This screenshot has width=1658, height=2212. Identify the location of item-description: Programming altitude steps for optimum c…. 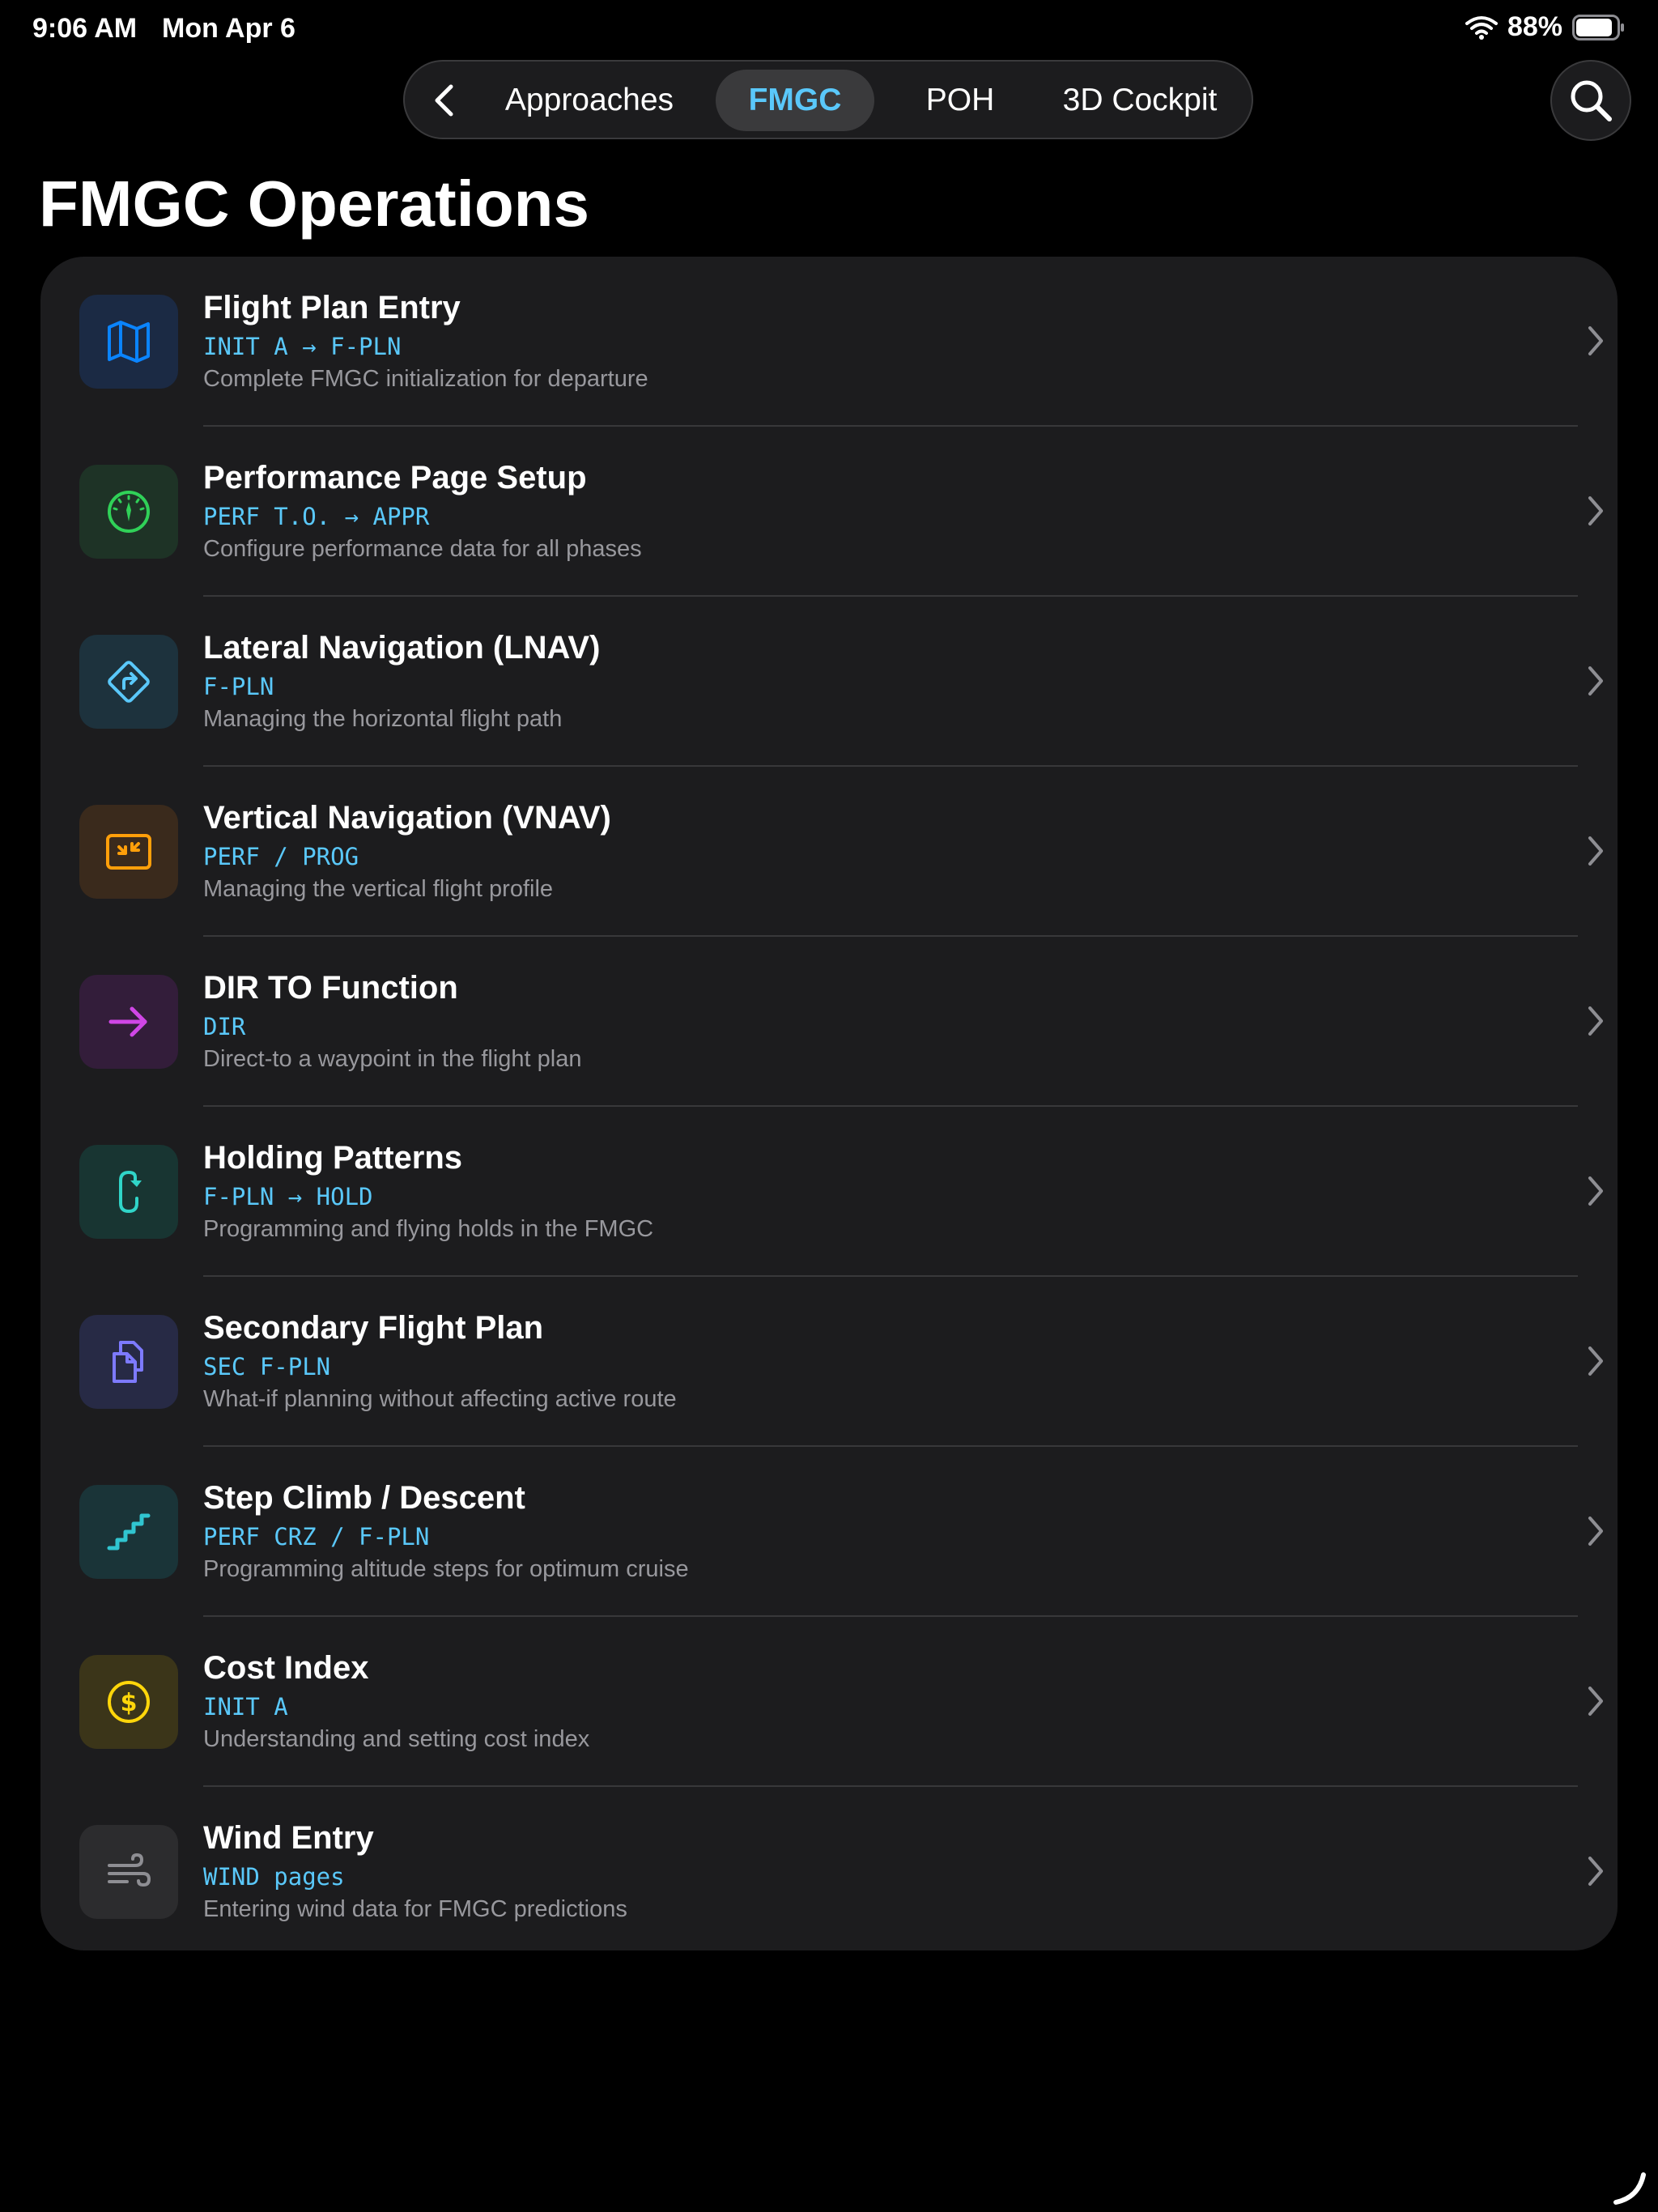
(446, 1569).